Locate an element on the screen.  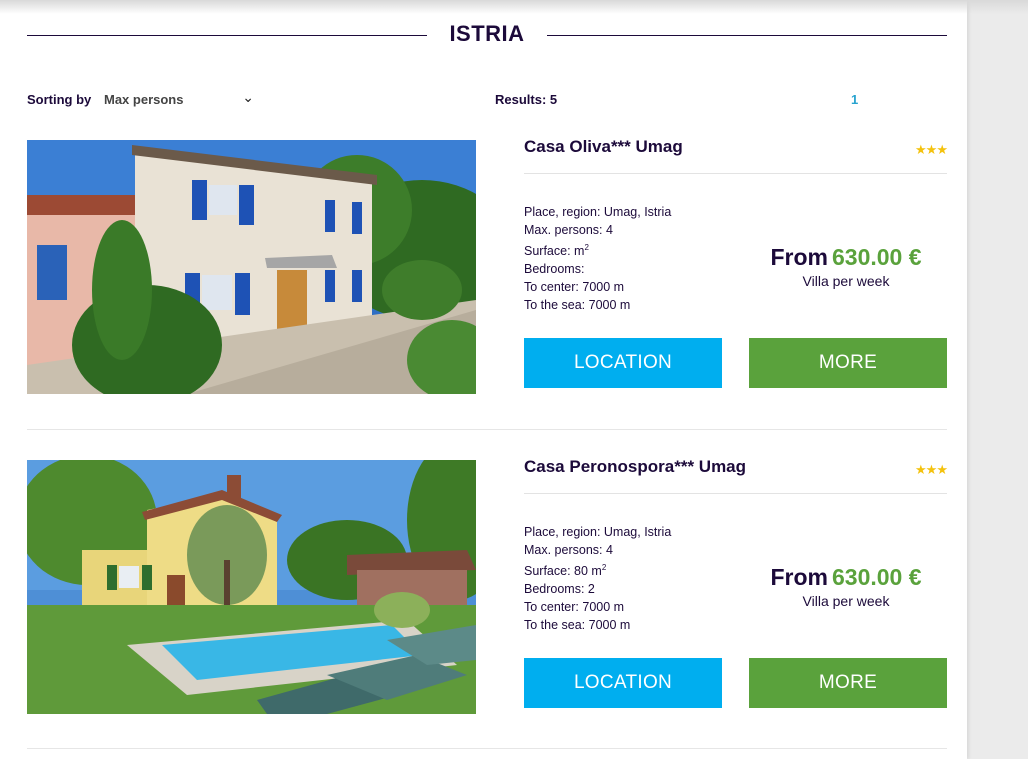
page-header: ISTRIA is located at coordinates (487, 35).